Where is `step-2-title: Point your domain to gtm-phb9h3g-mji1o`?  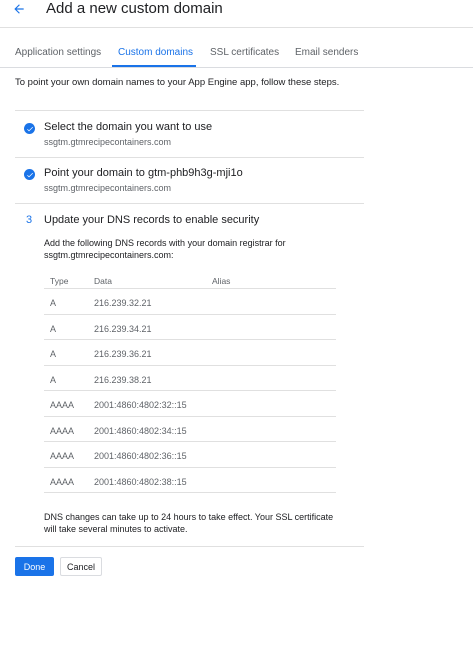
step-2-title: Point your domain to gtm-phb9h3g-mji1o is located at coordinates (143, 173).